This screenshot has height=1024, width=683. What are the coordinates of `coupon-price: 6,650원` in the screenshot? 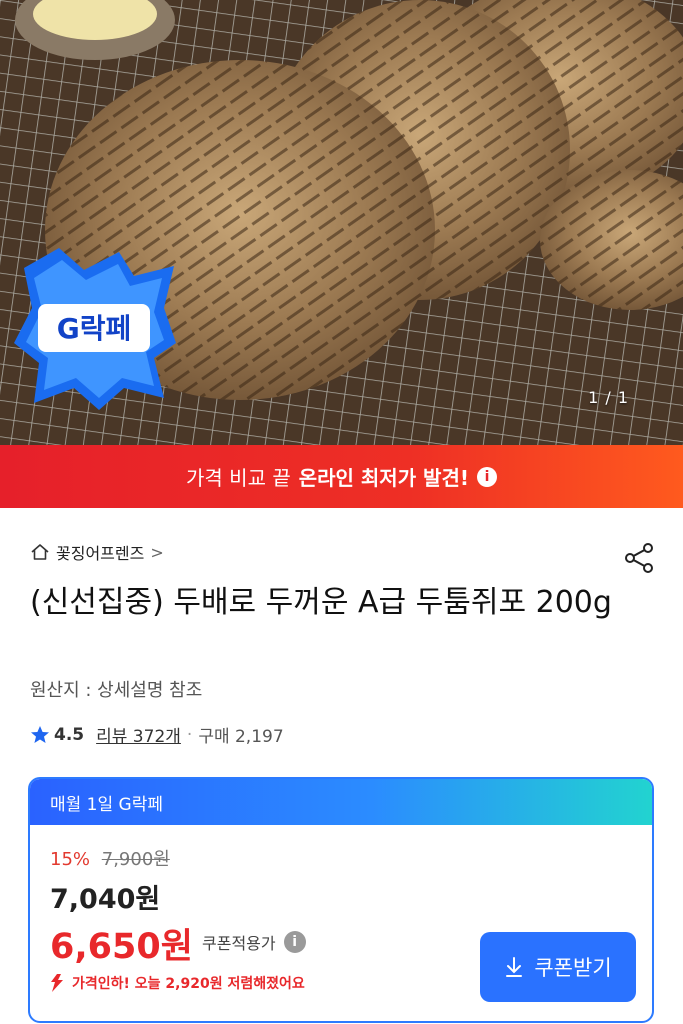 It's located at (121, 947).